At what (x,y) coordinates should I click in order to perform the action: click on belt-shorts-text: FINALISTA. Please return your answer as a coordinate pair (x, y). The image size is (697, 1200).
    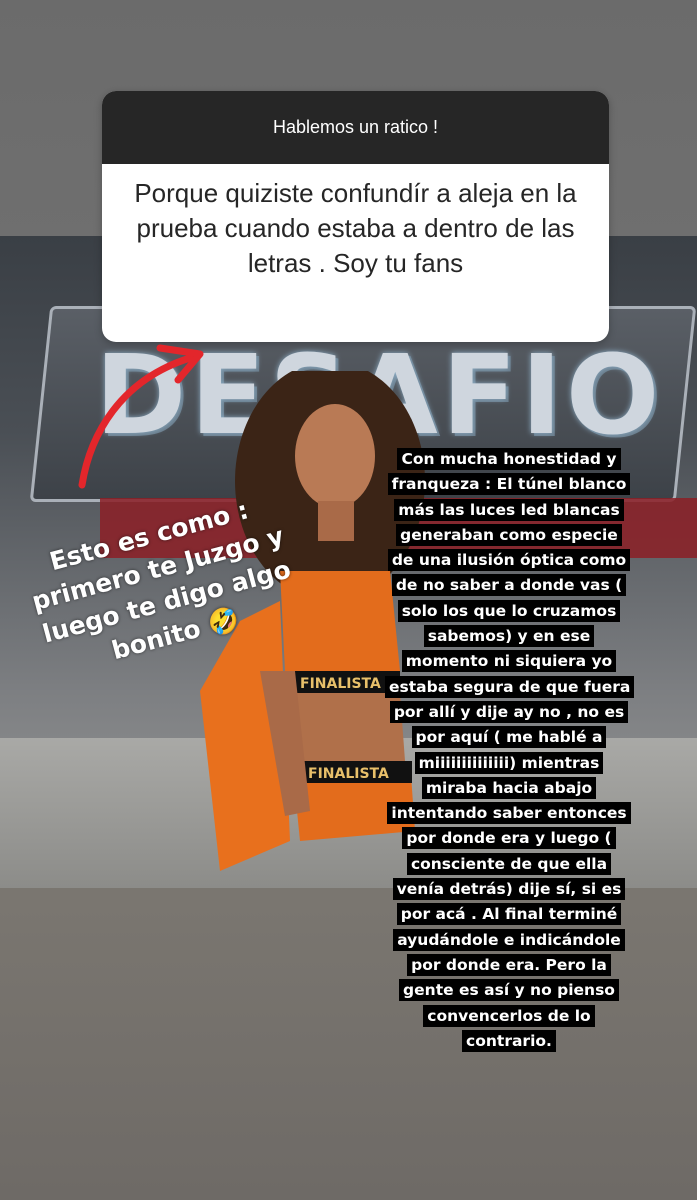
    Looking at the image, I should click on (348, 774).